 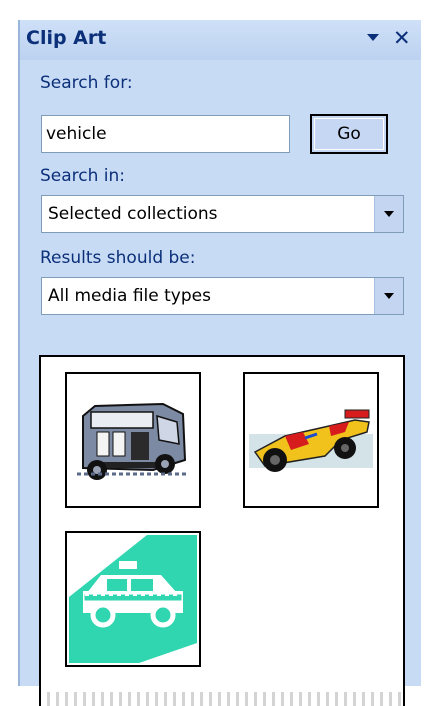 I want to click on race-car-icon, so click(x=311, y=440).